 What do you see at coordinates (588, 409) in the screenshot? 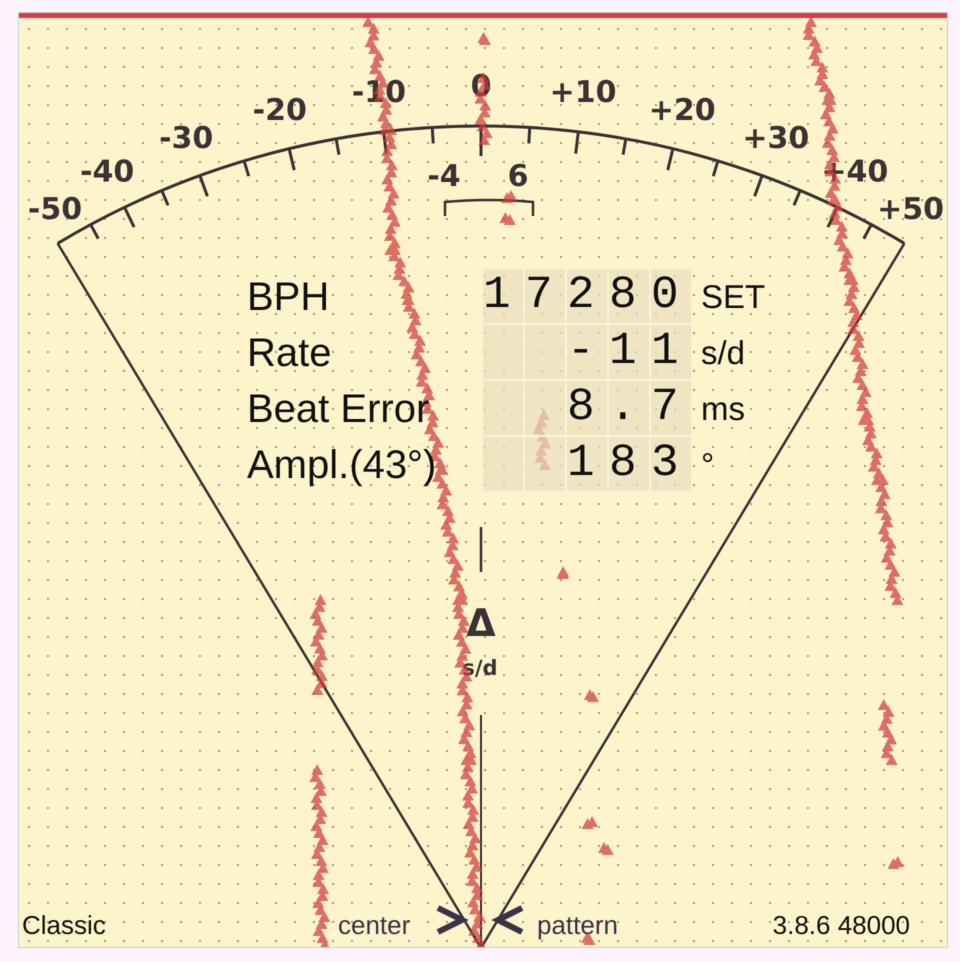
I see `readout-value: 8.7` at bounding box center [588, 409].